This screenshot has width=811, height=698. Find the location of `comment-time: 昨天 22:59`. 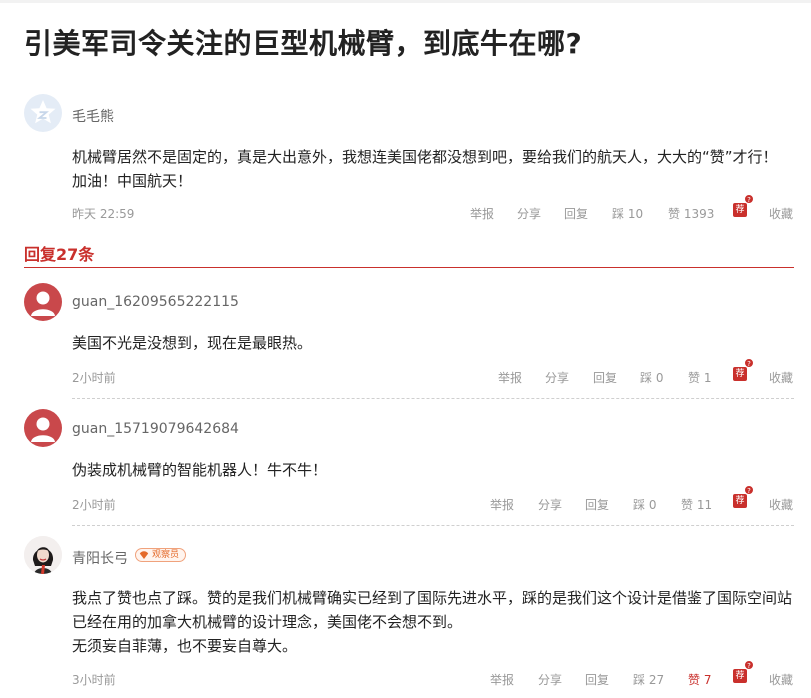

comment-time: 昨天 22:59 is located at coordinates (103, 214).